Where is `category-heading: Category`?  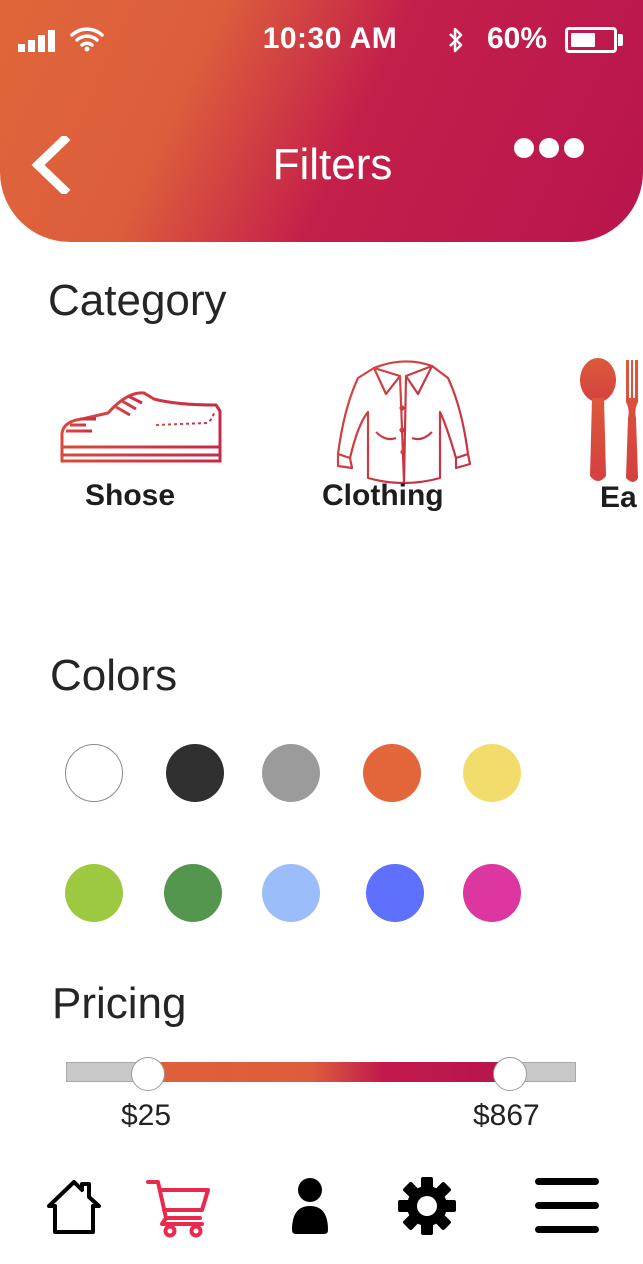 category-heading: Category is located at coordinates (137, 300).